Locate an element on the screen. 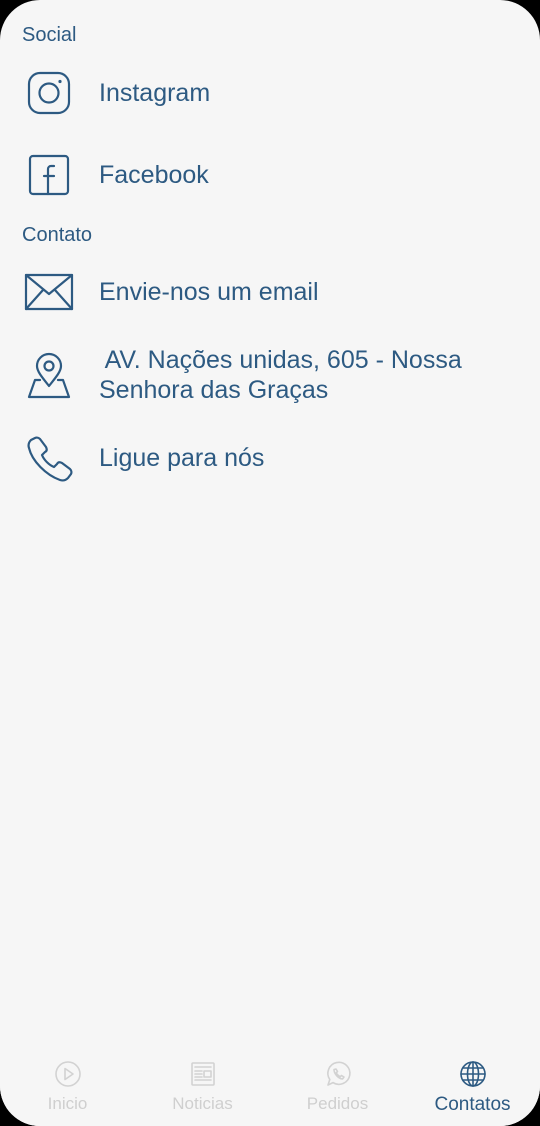 This screenshot has height=1126, width=540. nav-pedidos: Pedidos is located at coordinates (337, 1086).